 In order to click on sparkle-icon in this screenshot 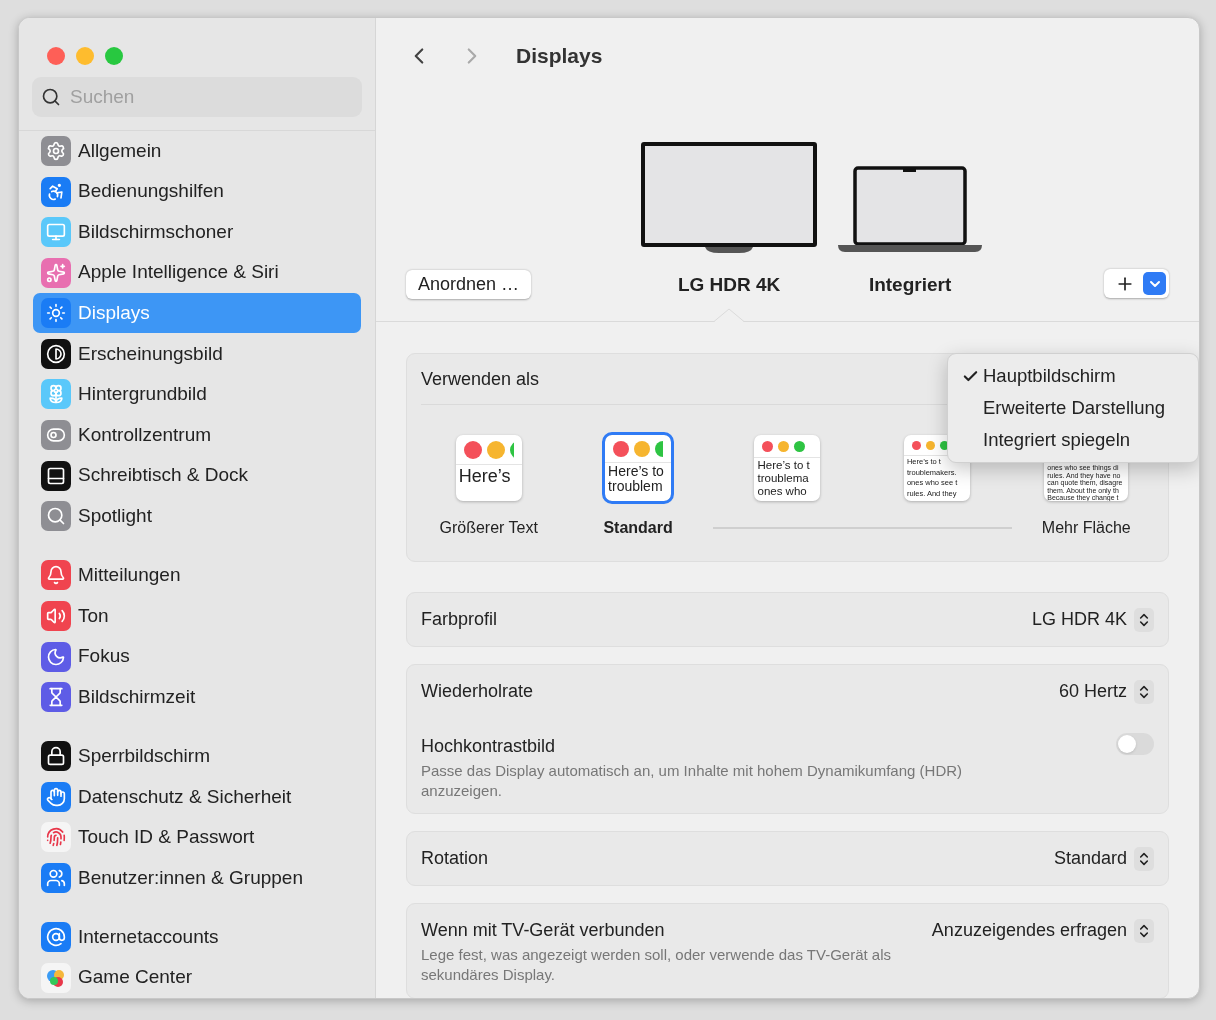, I will do `click(56, 272)`.